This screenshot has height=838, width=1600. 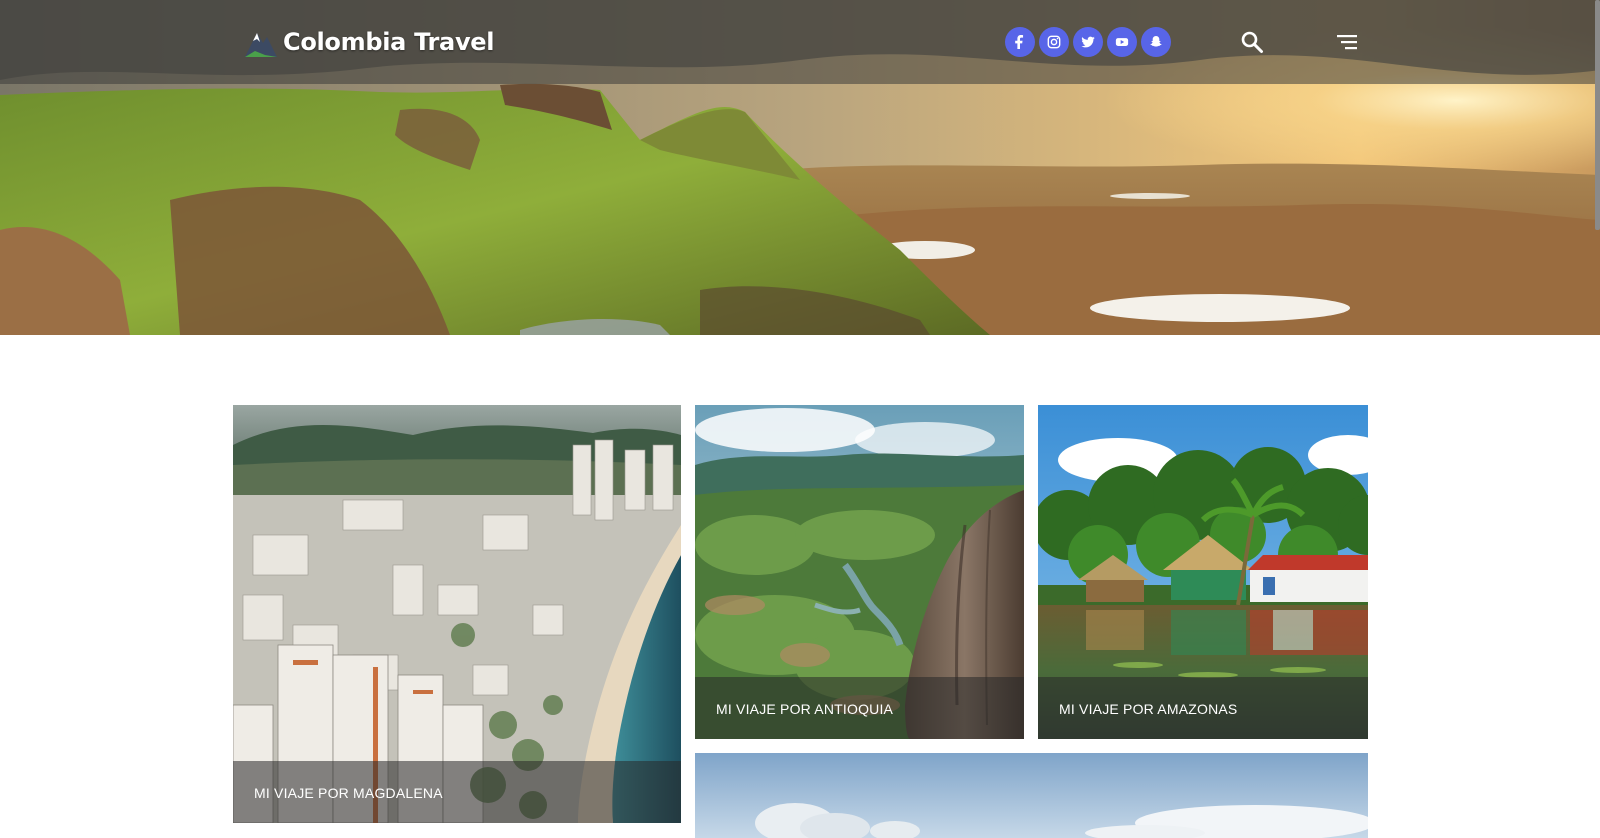 I want to click on social-links, so click(x=1088, y=42).